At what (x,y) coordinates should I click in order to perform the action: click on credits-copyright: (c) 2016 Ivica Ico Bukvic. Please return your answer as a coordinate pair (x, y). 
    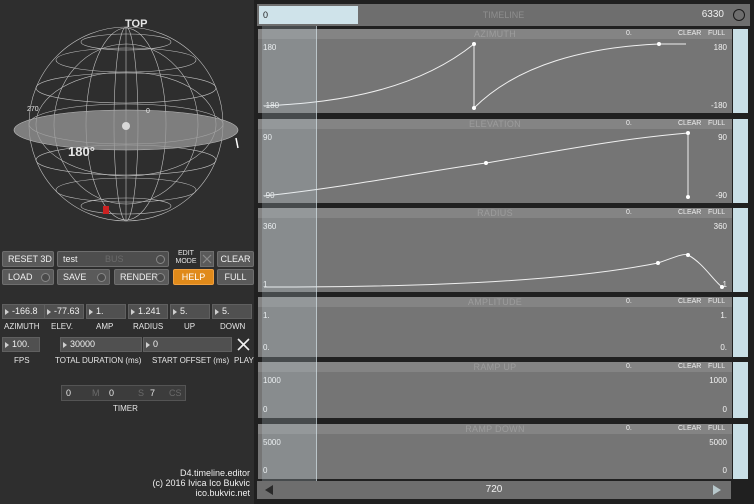
    Looking at the image, I should click on (201, 483).